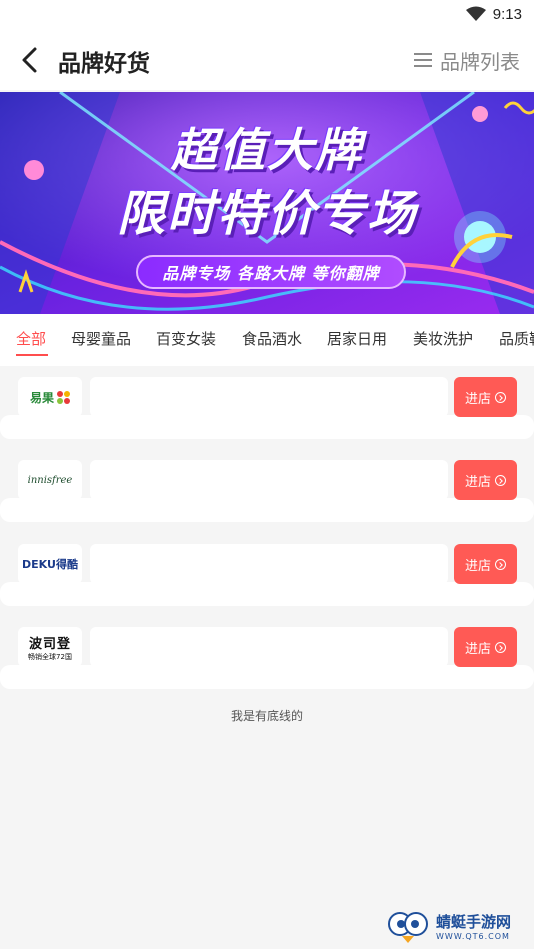 The height and width of the screenshot is (949, 534). I want to click on status-bar: 9:13, so click(267, 15).